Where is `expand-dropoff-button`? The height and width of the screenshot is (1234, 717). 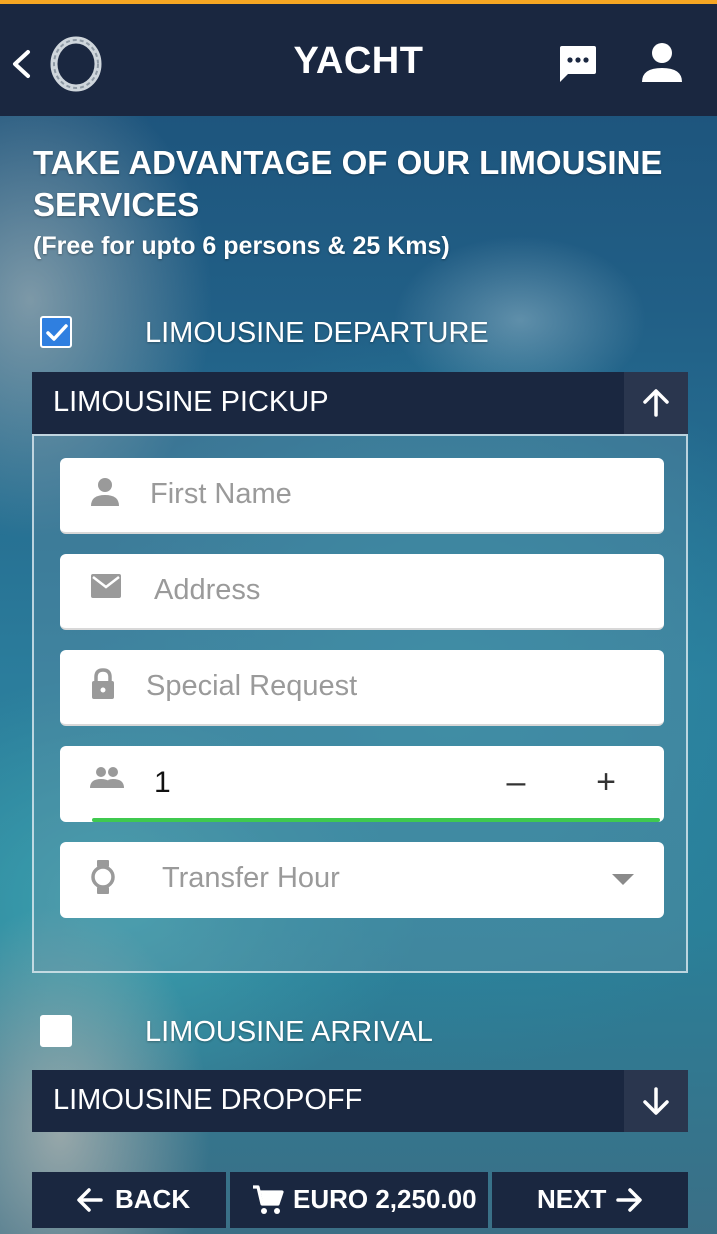 expand-dropoff-button is located at coordinates (656, 1101).